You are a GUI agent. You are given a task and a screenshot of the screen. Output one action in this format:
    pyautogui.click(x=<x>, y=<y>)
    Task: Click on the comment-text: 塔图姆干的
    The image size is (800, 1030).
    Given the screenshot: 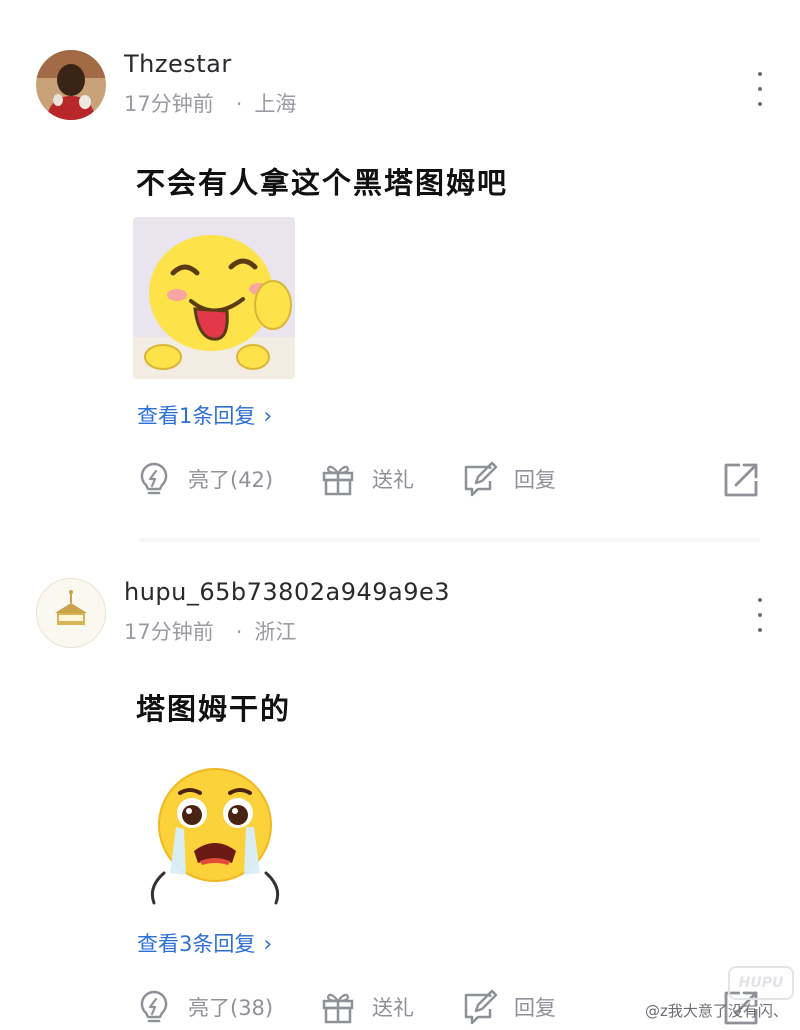 What is the action you would take?
    pyautogui.click(x=214, y=709)
    